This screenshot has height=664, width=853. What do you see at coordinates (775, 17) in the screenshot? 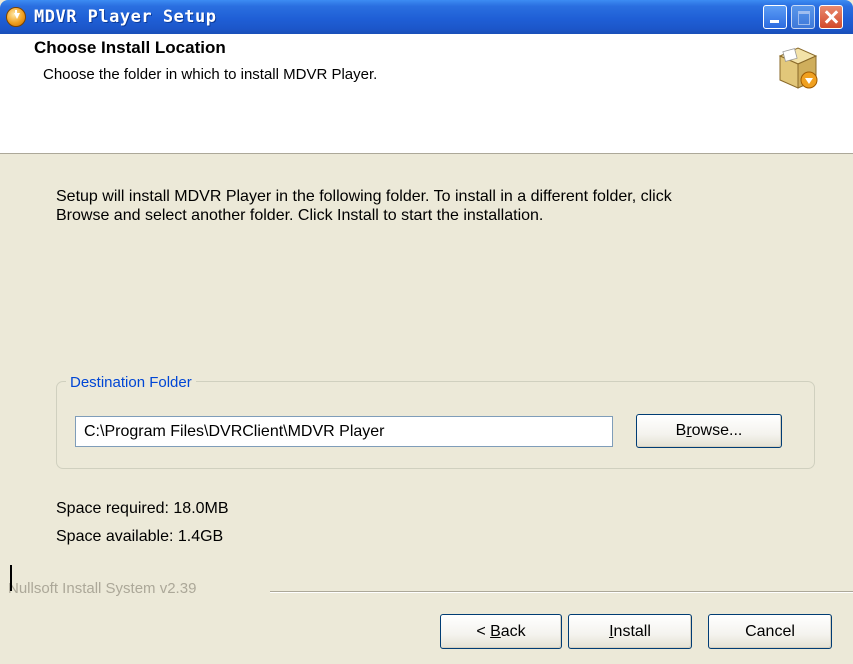
I see `minimize-button` at bounding box center [775, 17].